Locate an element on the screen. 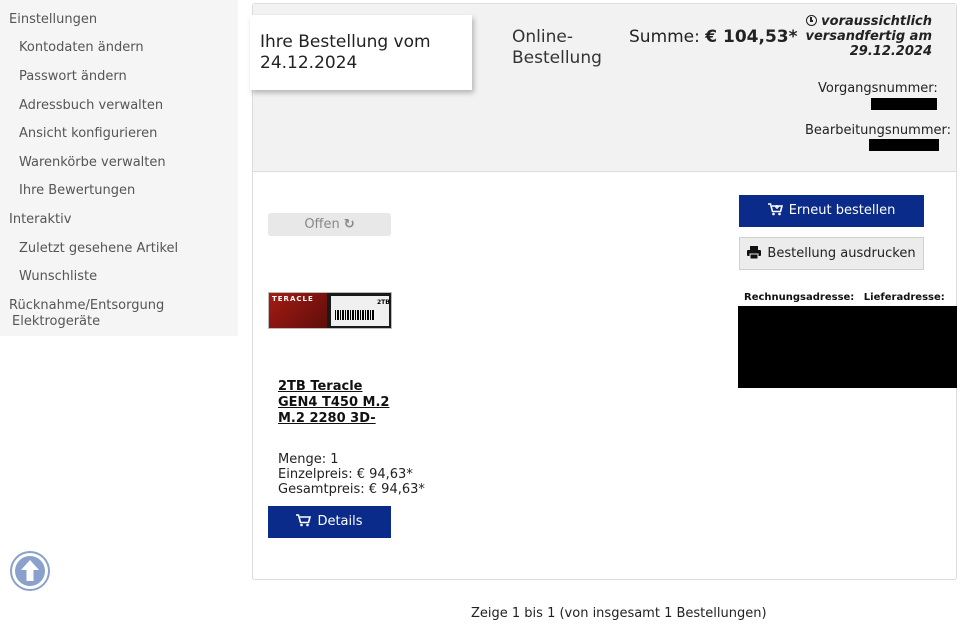 The width and height of the screenshot is (961, 625). order-type: Online- Bestellung is located at coordinates (567, 48).